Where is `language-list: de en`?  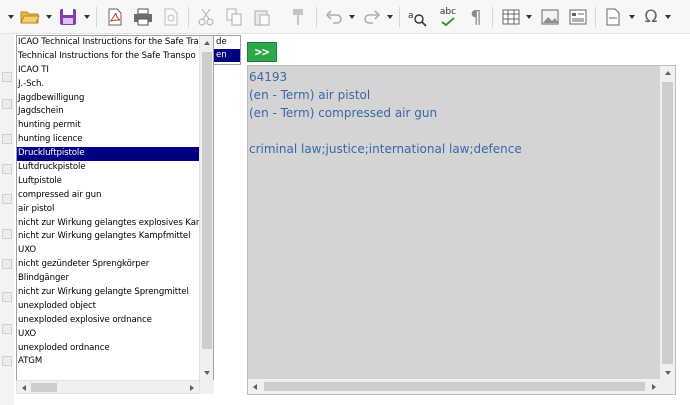 language-list: de en is located at coordinates (227, 50).